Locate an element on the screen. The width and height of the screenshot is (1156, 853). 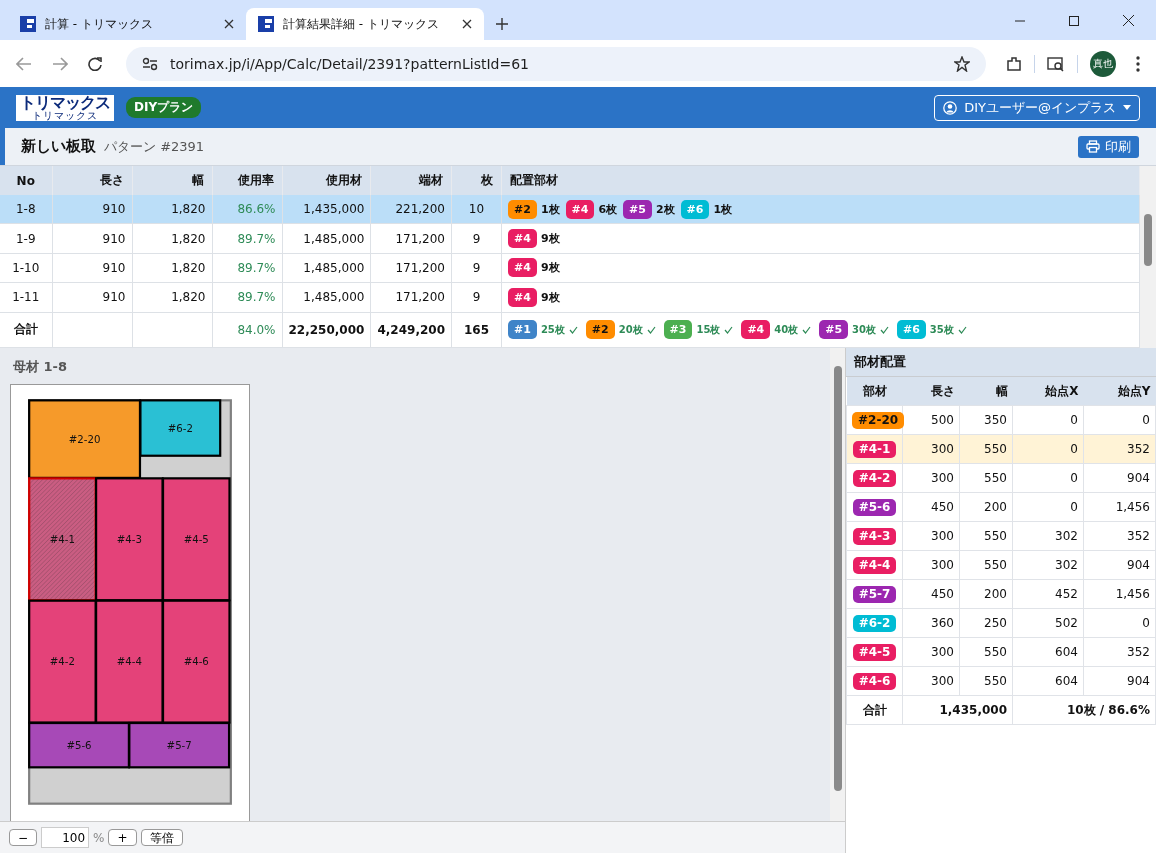
part-piece: #4-2 is located at coordinates (62, 661).